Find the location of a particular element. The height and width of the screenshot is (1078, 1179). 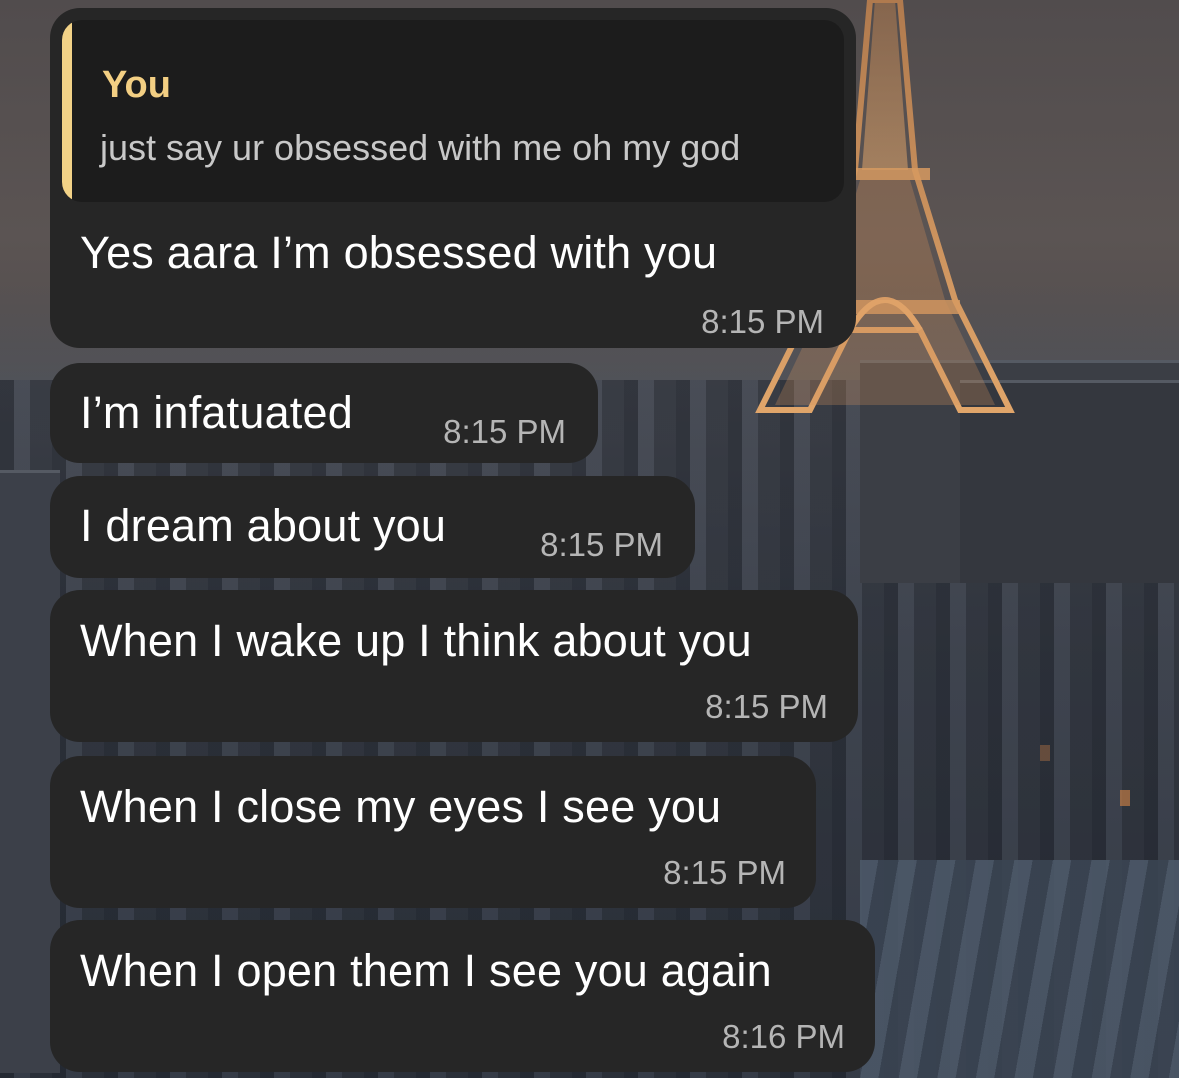

quote-accent-bar is located at coordinates (67, 111).